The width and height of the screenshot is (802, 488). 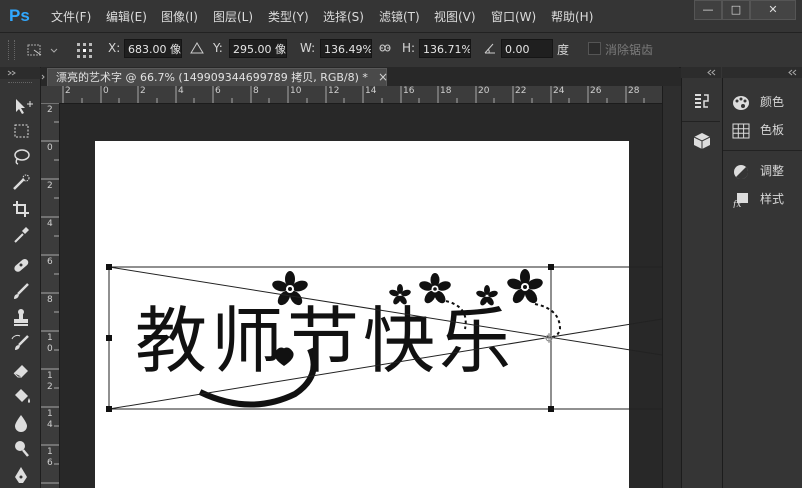 I want to click on pen-tool-icon, so click(x=21, y=475).